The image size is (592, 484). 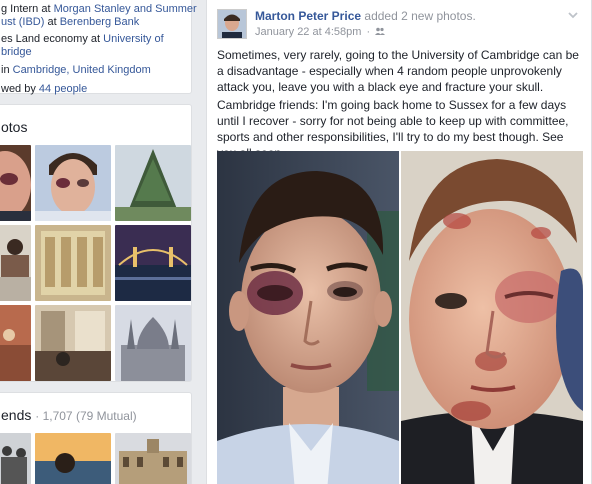 I want to click on intro-education-line-2: bridge, so click(x=16, y=52).